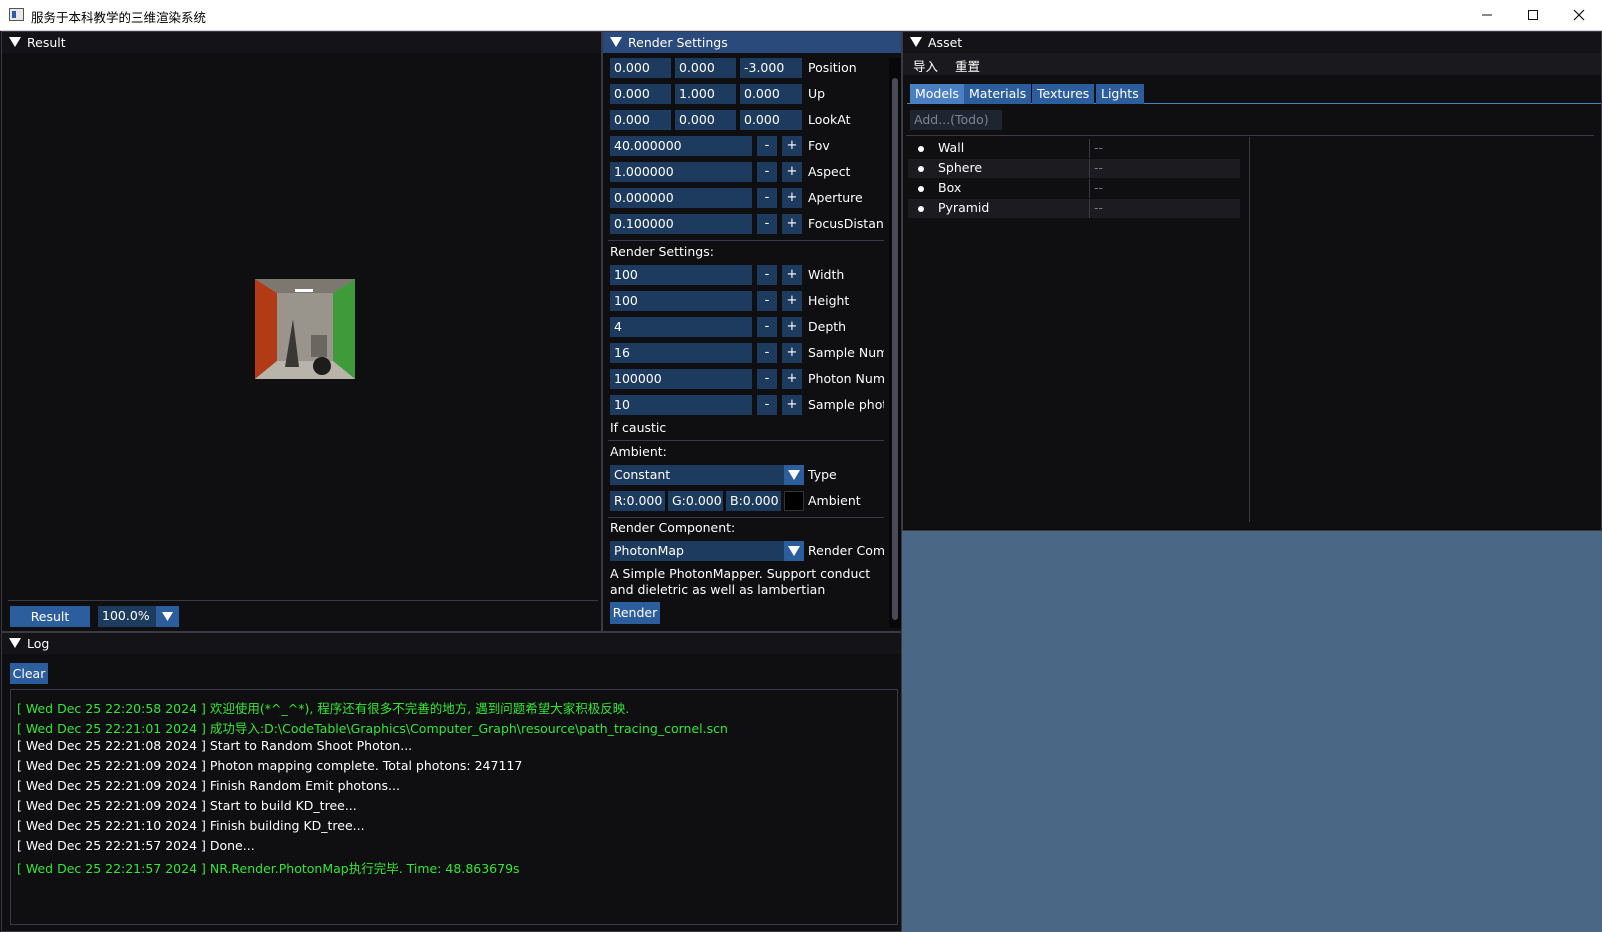 The height and width of the screenshot is (932, 1602). I want to click on component-description-line1: A Simple PhotonMapper. Support conduct, so click(740, 573).